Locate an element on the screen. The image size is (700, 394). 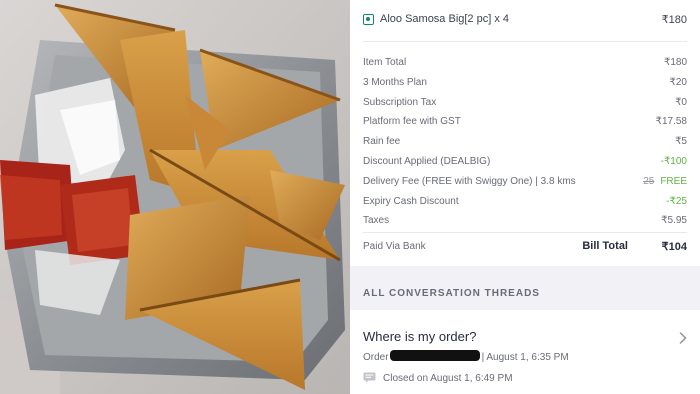
order-prefix: Order is located at coordinates (376, 357).